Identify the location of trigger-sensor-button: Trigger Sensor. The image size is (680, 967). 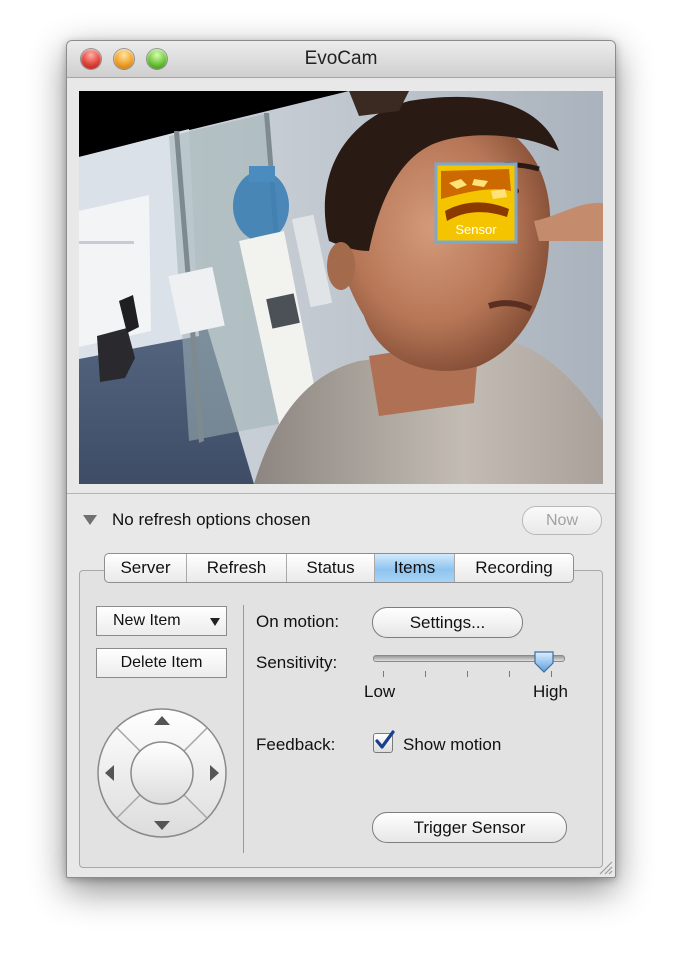
(469, 827).